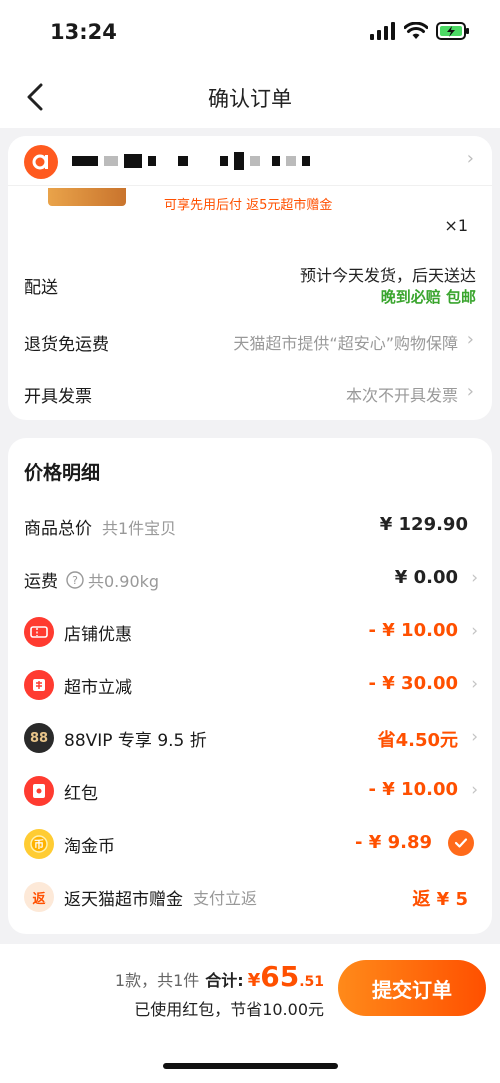 The height and width of the screenshot is (1083, 500). What do you see at coordinates (58, 529) in the screenshot?
I see `row-label: 商品总价` at bounding box center [58, 529].